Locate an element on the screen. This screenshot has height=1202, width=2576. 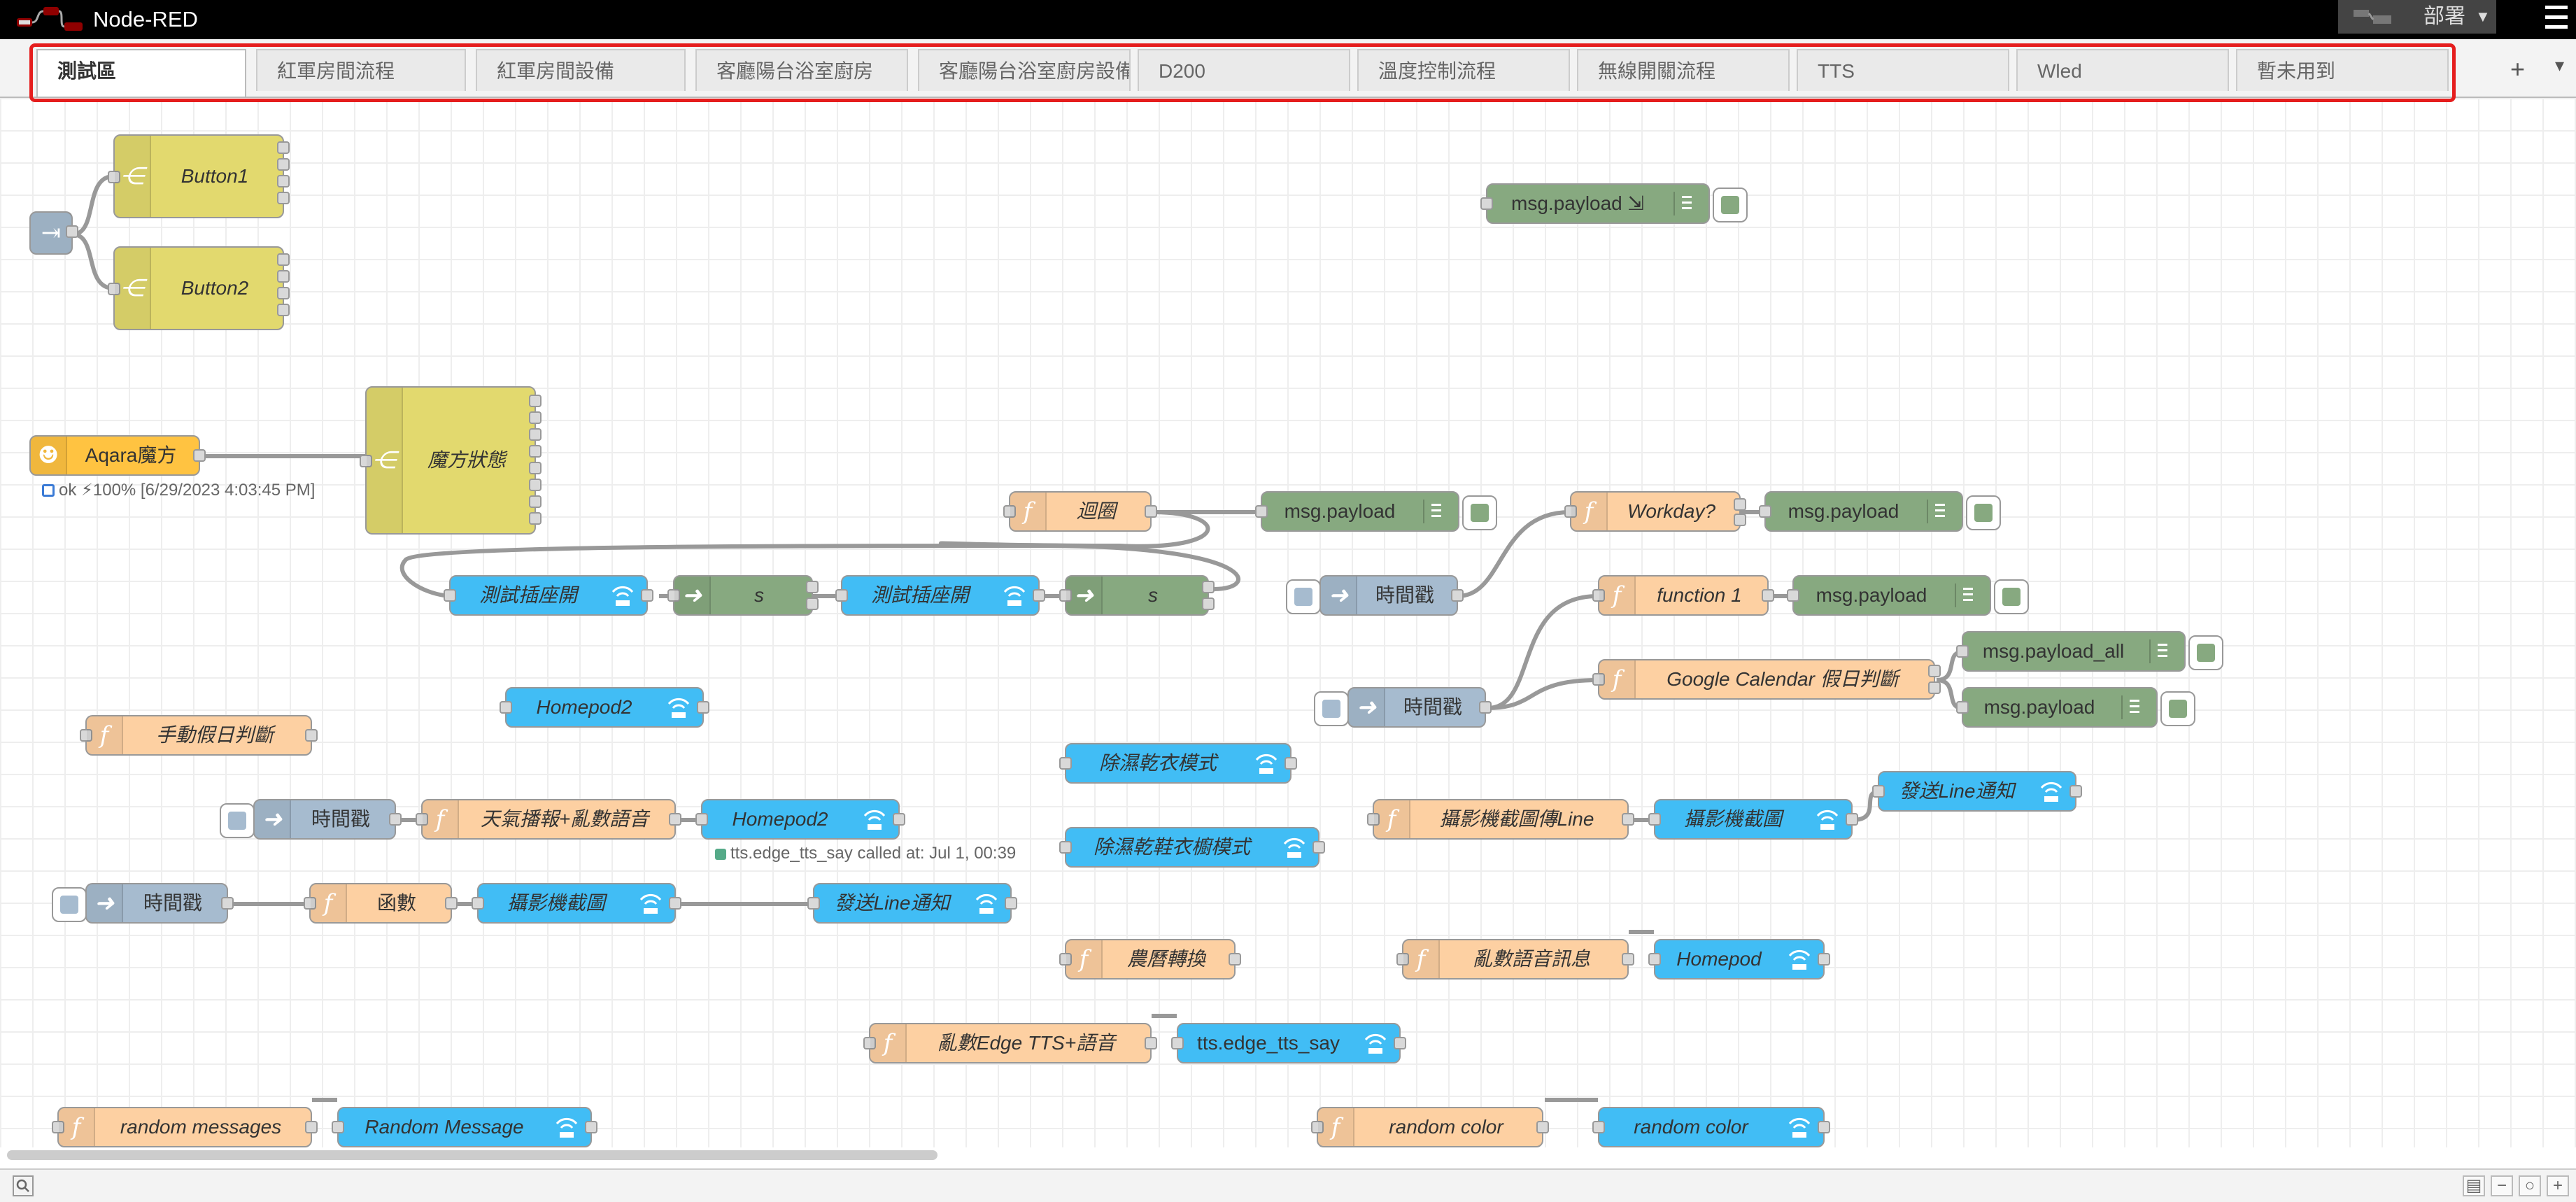
deploy-button: 部署 ▼ is located at coordinates (2417, 17).